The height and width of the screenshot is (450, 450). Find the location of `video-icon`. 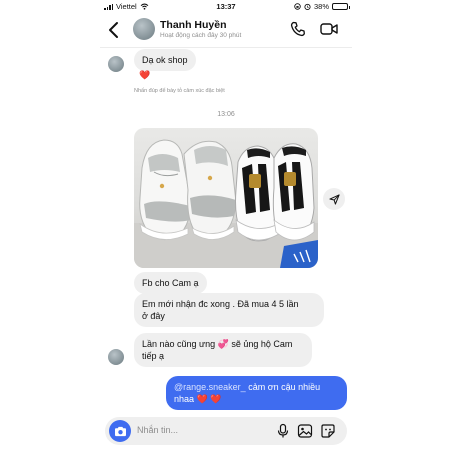

video-icon is located at coordinates (329, 29).